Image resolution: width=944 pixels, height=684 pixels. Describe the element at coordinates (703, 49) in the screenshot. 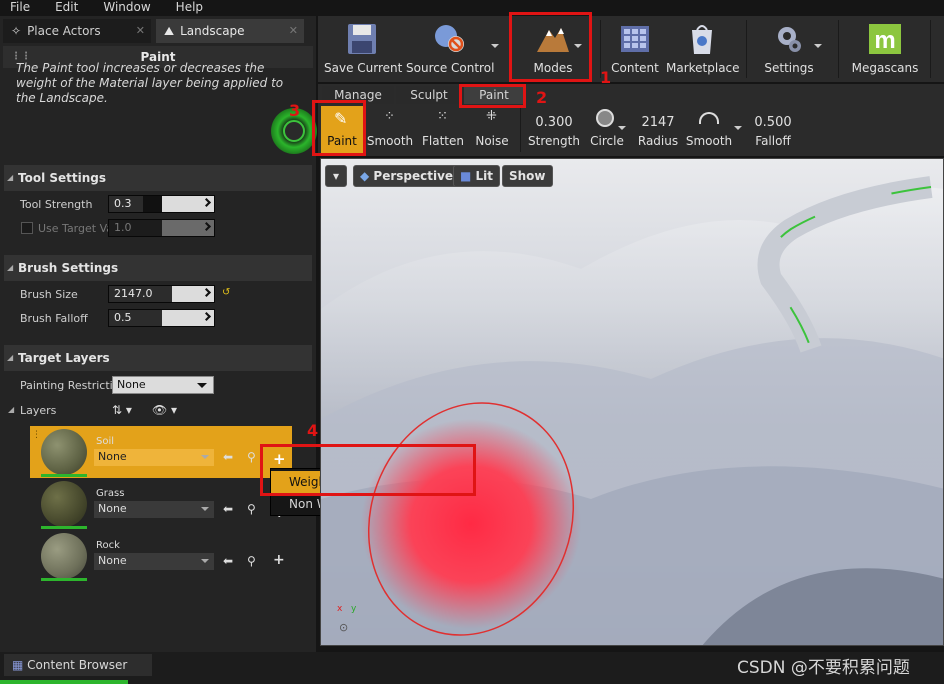

I see `marketplace-button: Marketplace` at that location.